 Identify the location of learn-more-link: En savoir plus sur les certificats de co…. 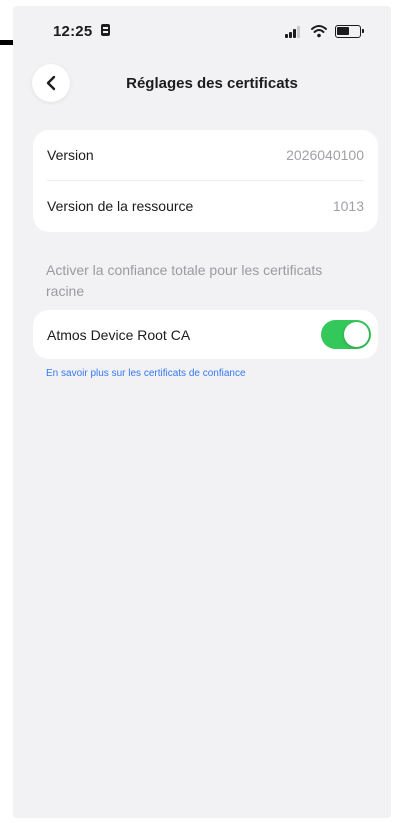
(146, 373).